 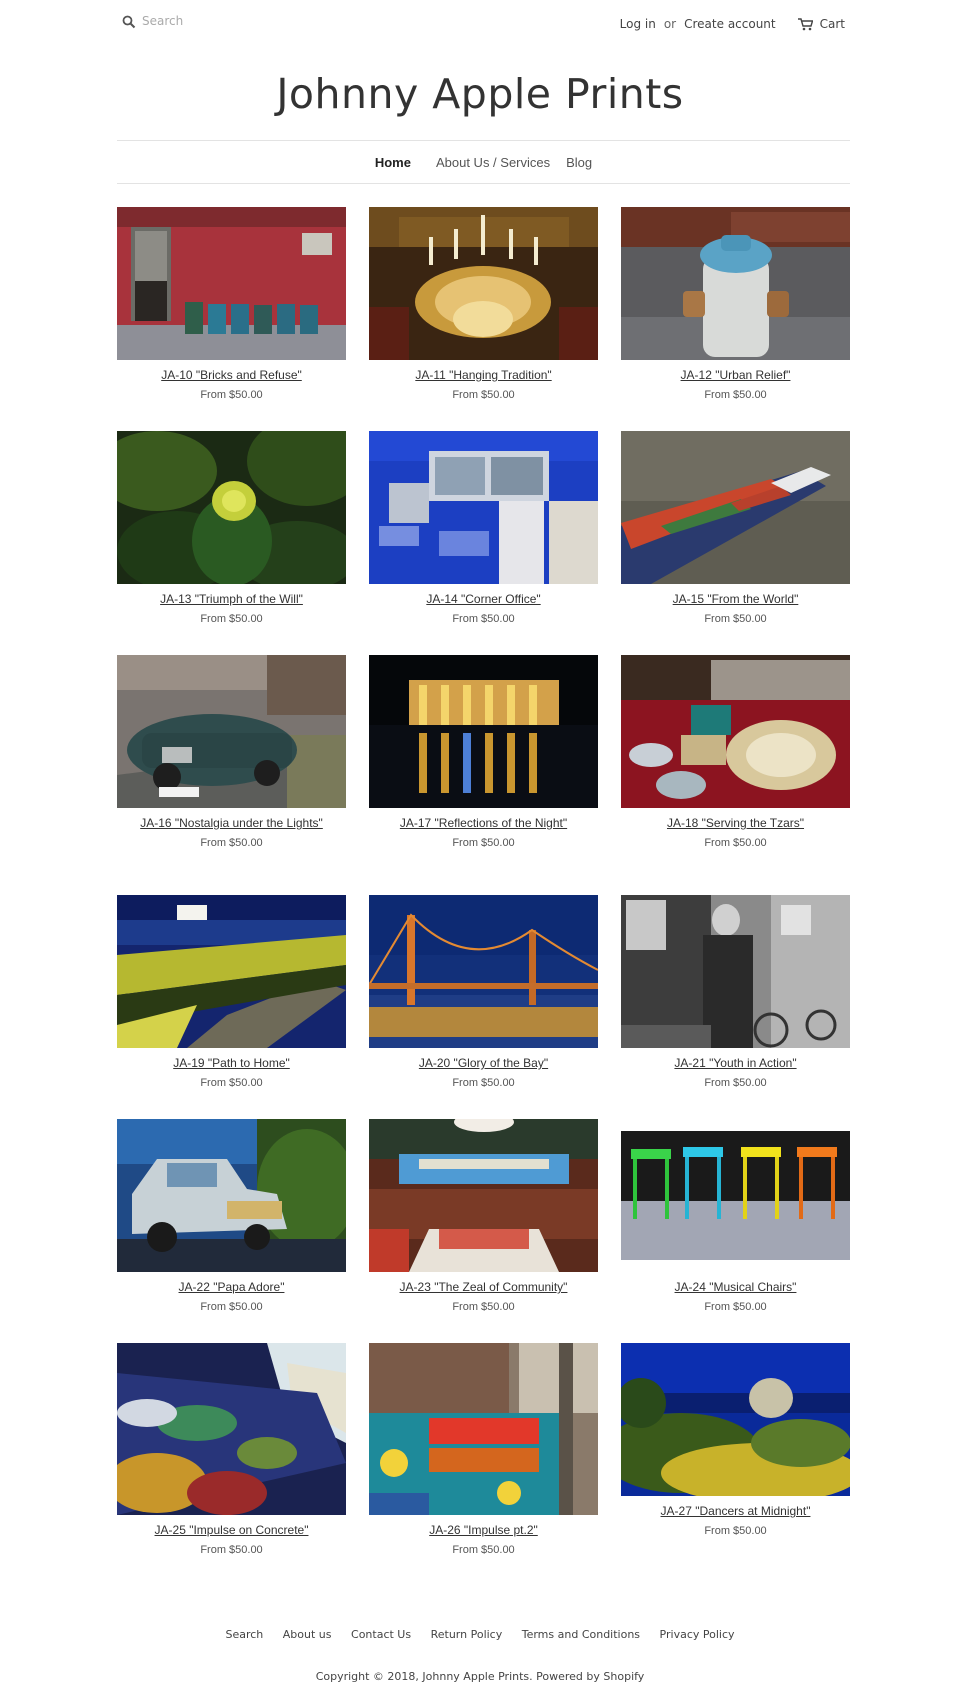 I want to click on search-form, so click(x=212, y=21).